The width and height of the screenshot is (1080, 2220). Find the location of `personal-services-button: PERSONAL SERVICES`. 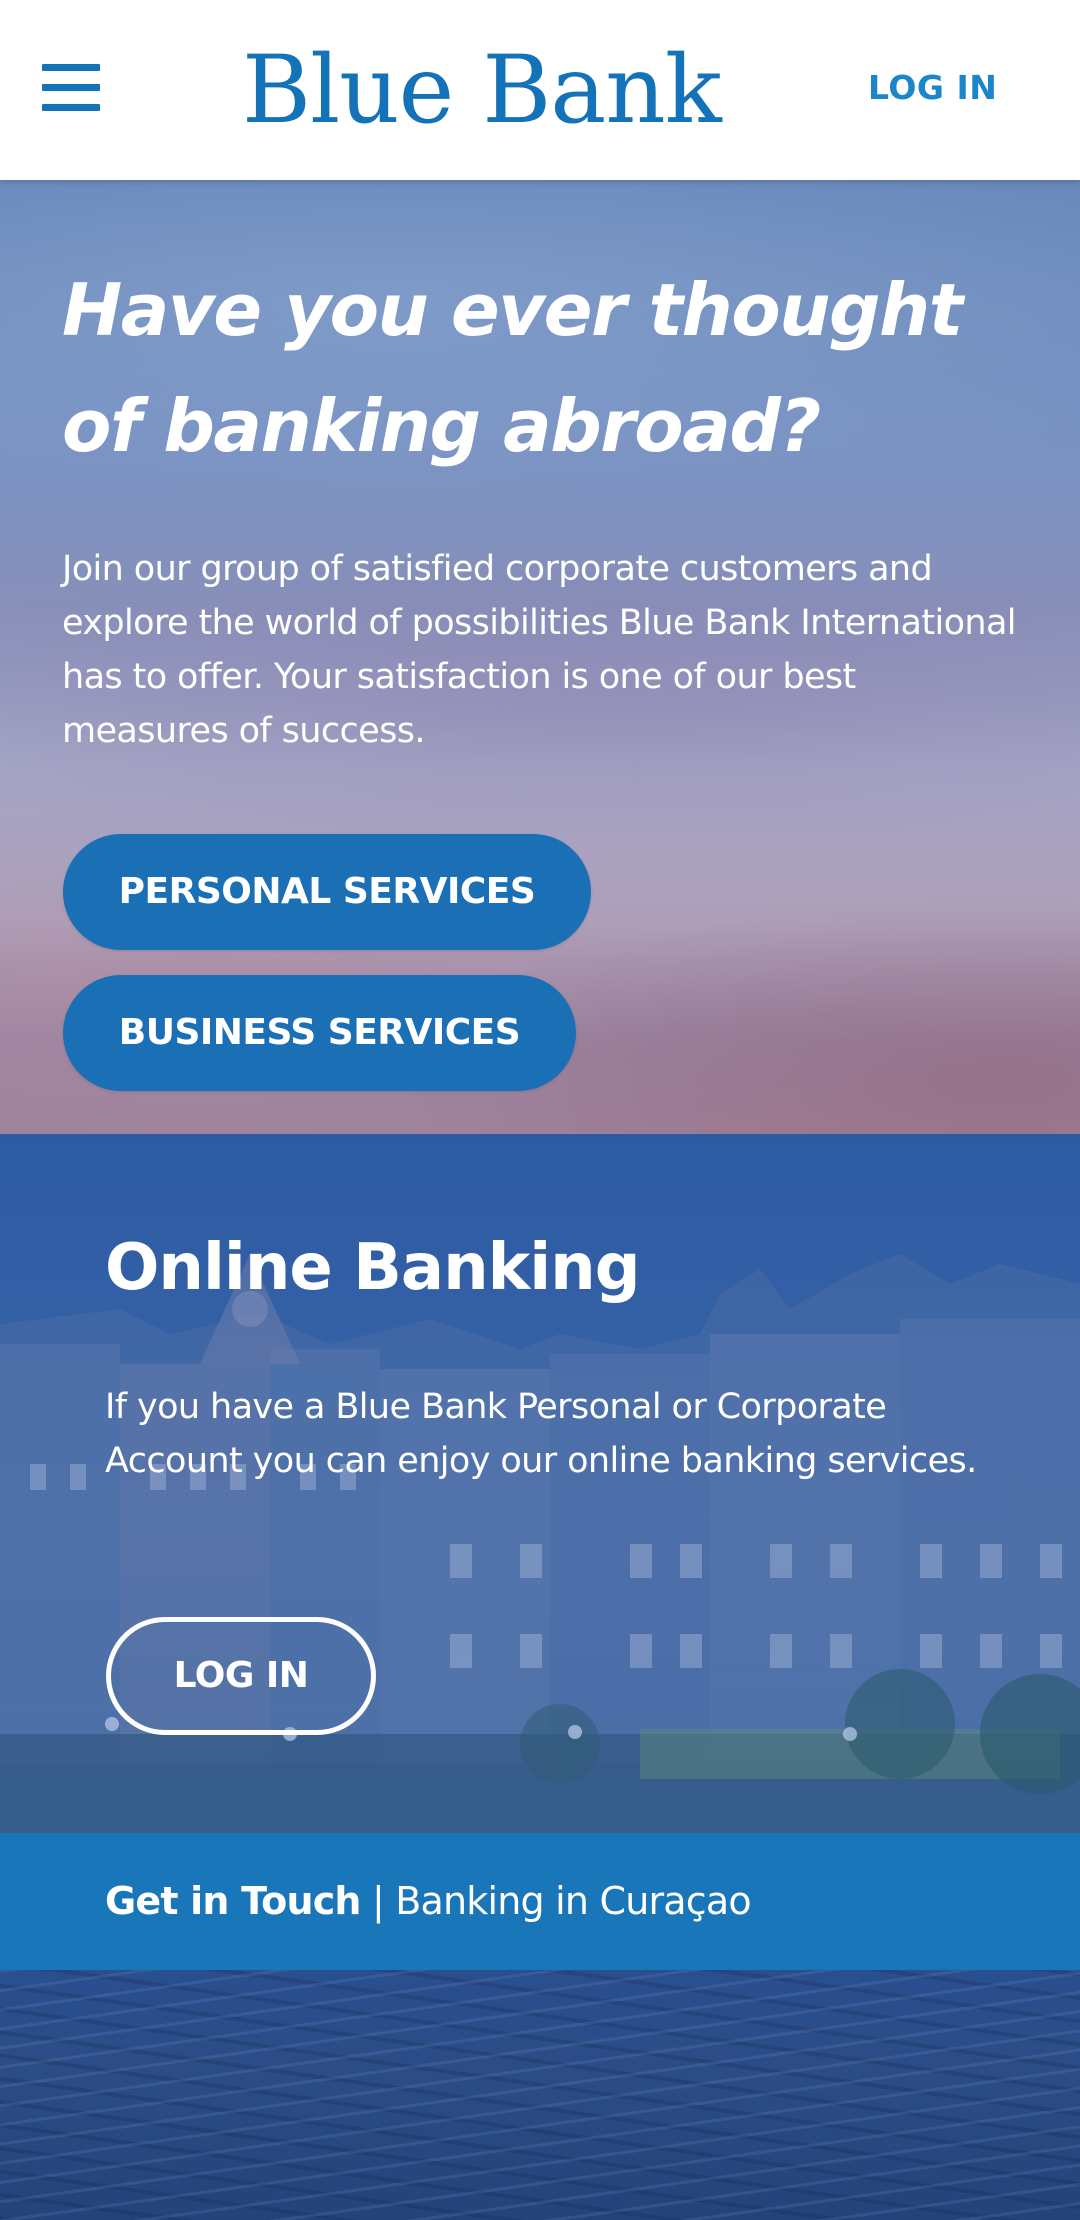

personal-services-button: PERSONAL SERVICES is located at coordinates (327, 892).